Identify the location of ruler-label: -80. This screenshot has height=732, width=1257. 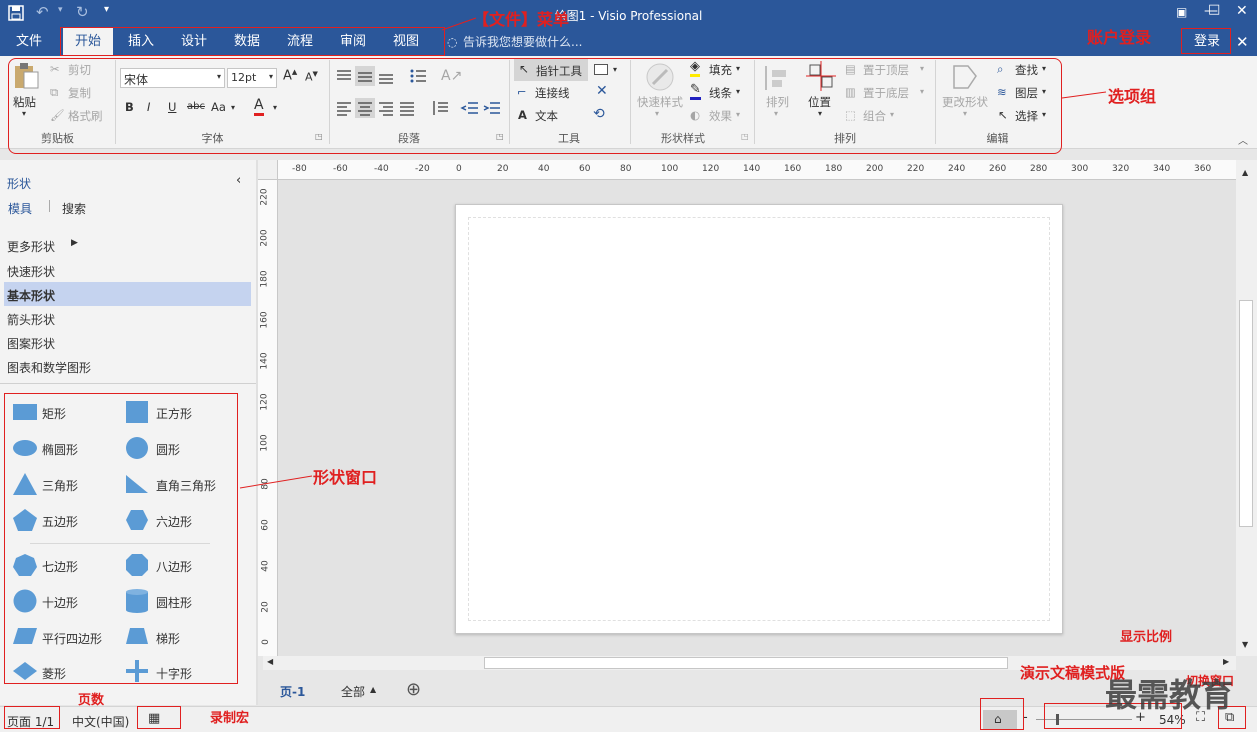
(299, 169).